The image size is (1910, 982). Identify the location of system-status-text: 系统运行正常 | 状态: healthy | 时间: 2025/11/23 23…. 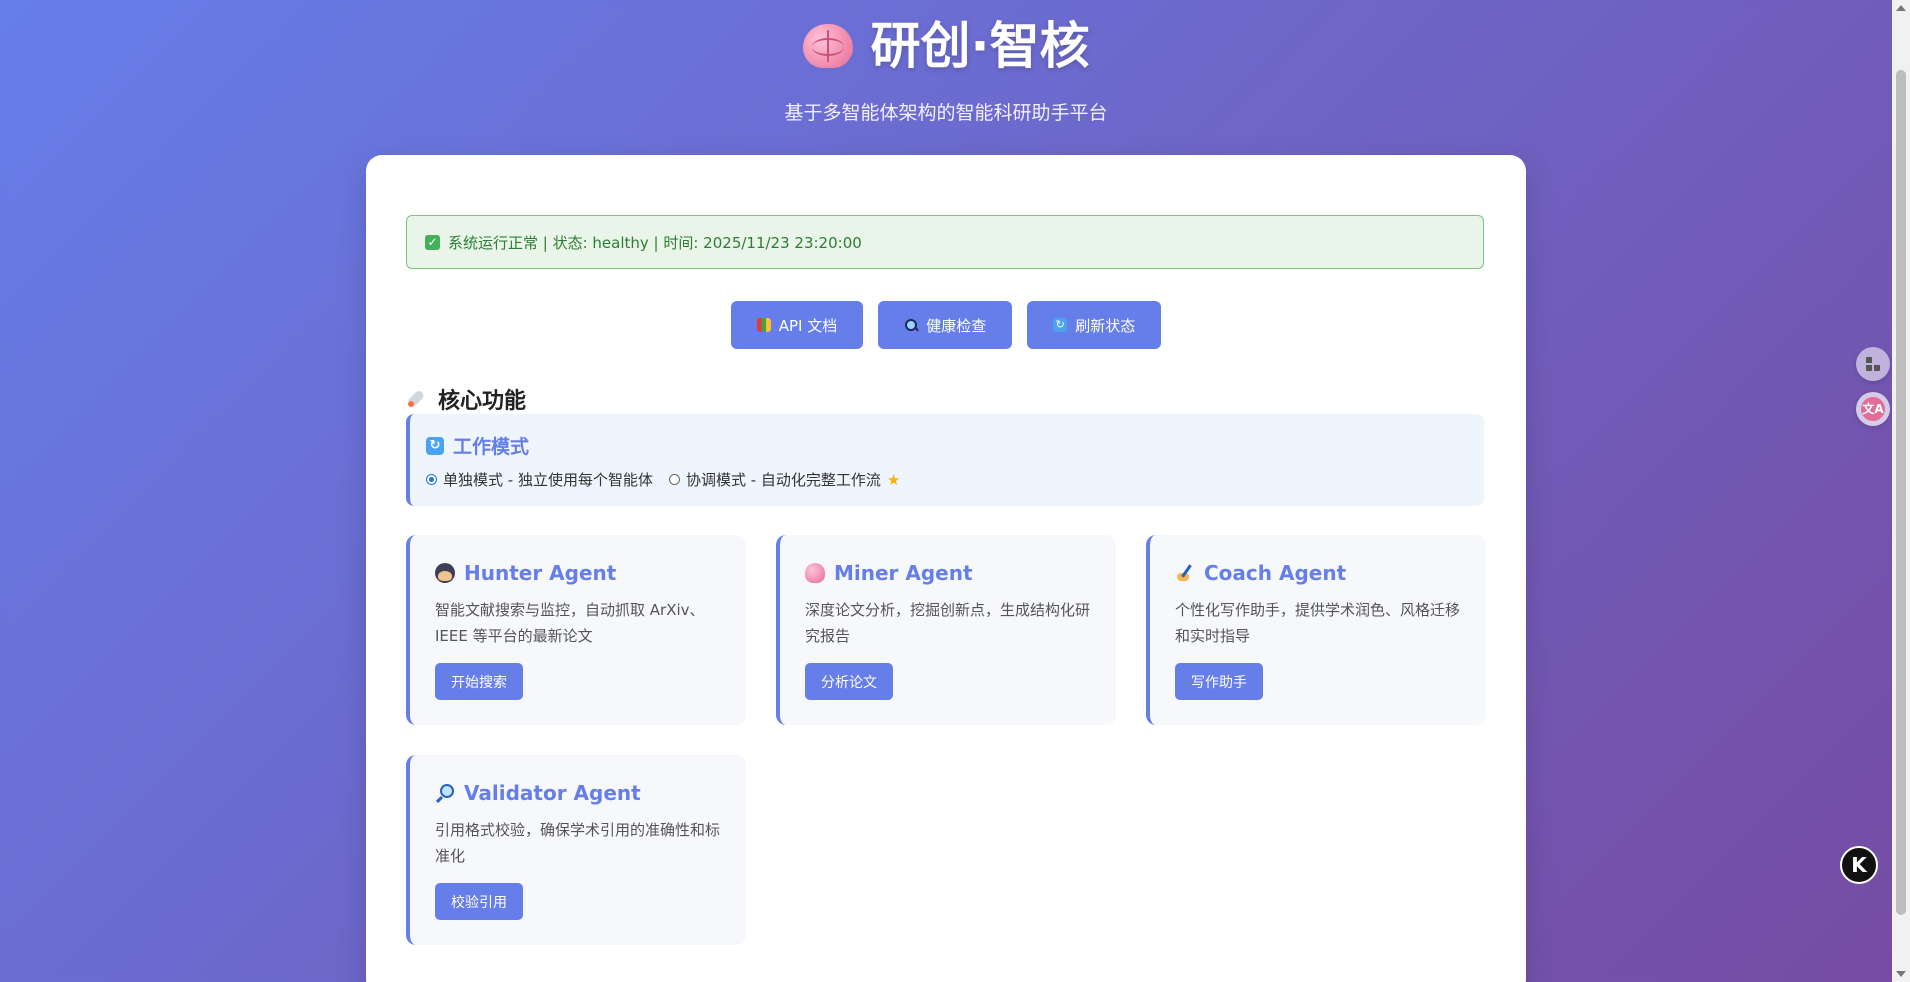
(655, 242).